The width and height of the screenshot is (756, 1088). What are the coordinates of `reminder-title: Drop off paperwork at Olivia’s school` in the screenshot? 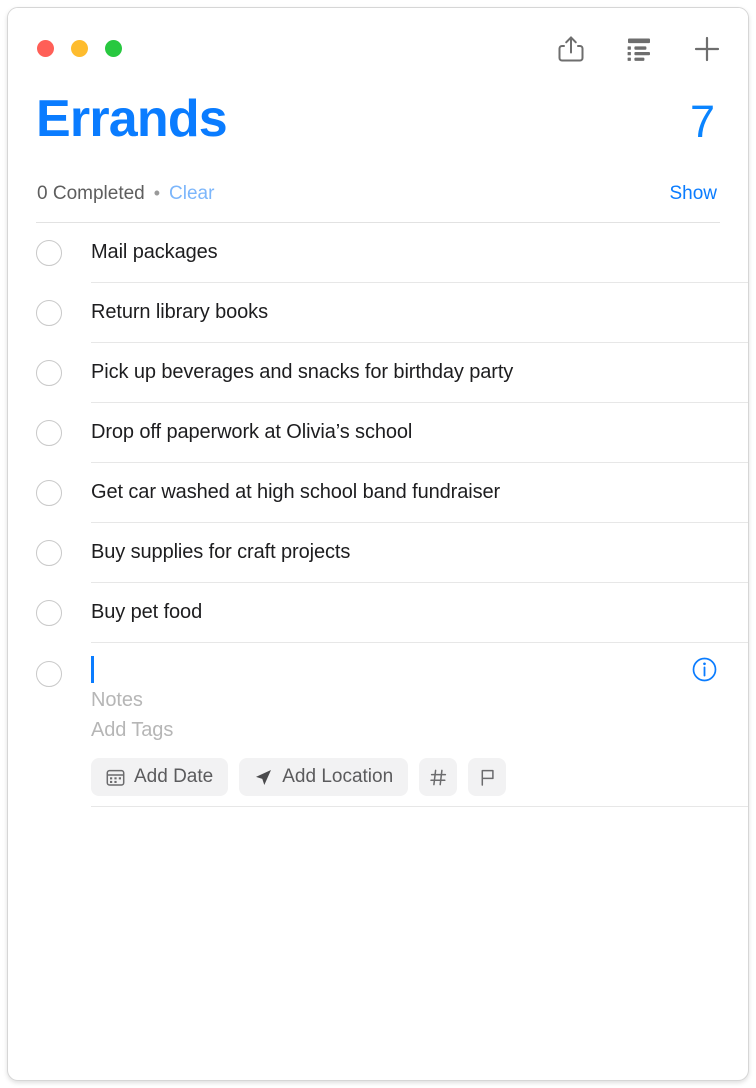 It's located at (252, 432).